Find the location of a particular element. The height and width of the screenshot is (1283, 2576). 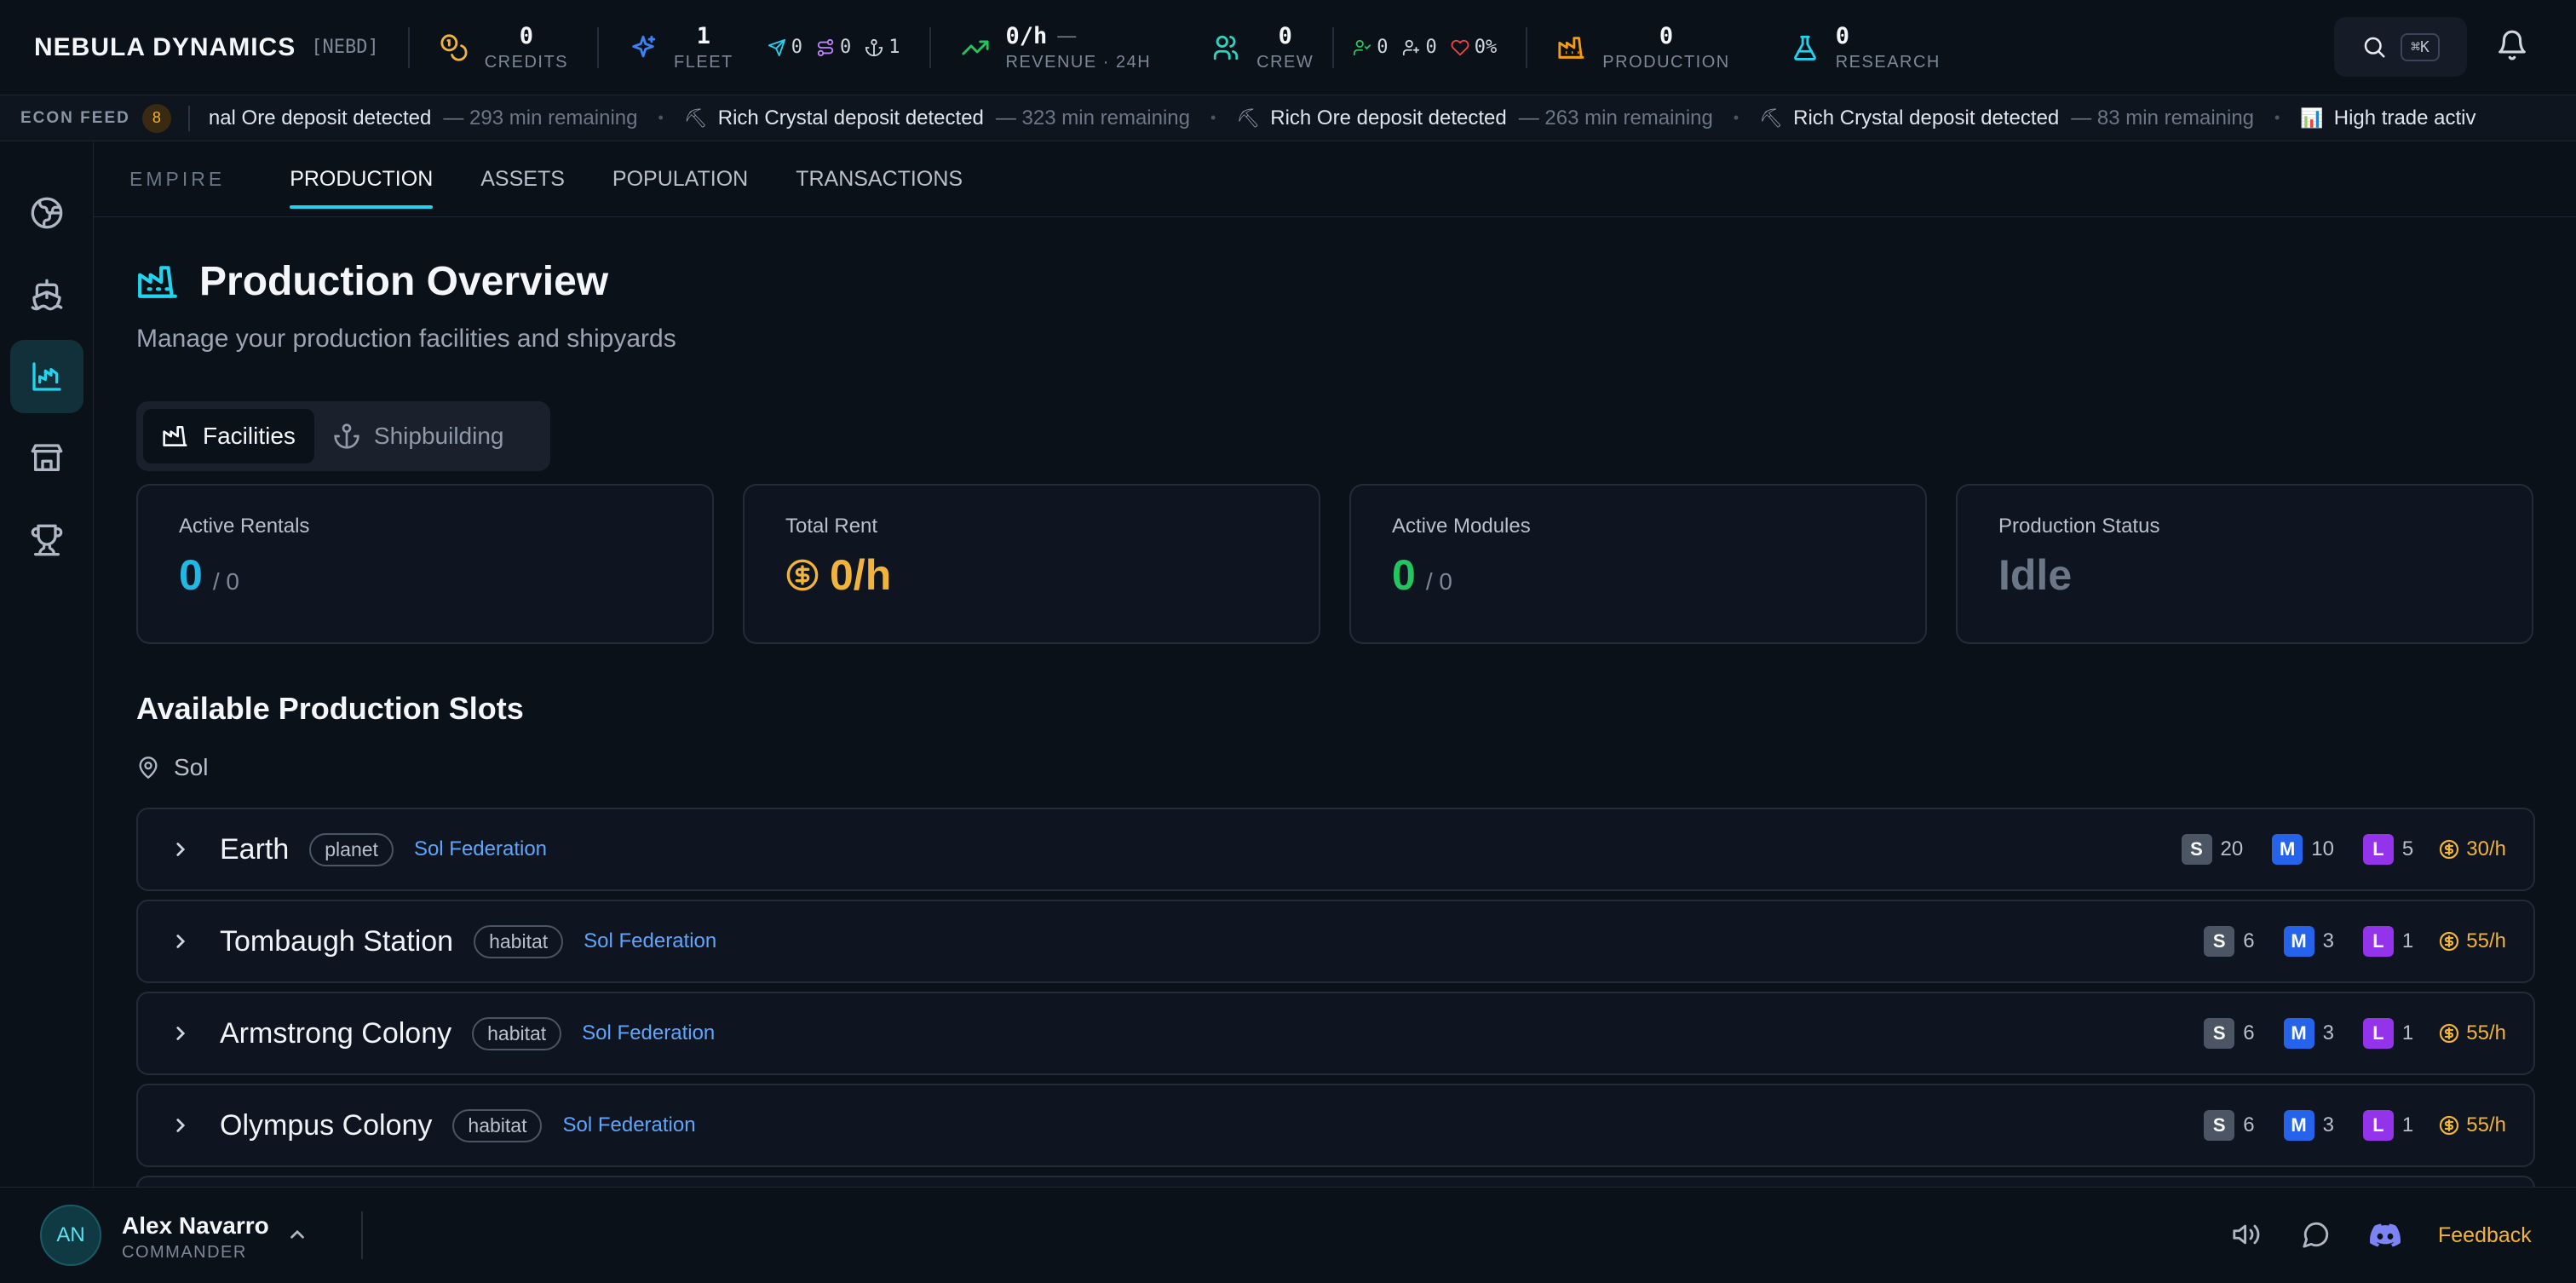

facilities-toggle: Facilities is located at coordinates (229, 436).